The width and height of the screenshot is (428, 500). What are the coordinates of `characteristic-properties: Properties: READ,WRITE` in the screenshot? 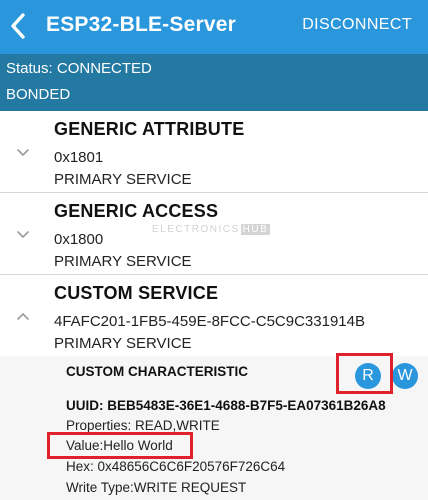 It's located at (143, 425).